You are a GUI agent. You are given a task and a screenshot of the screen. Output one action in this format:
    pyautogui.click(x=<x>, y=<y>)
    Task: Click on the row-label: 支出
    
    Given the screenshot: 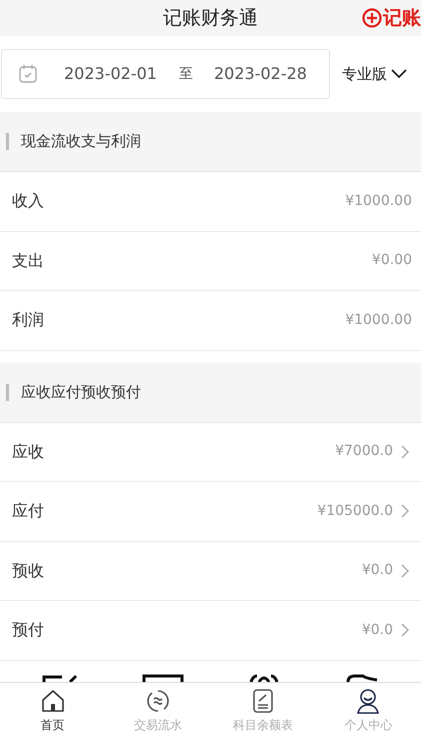 What is the action you would take?
    pyautogui.click(x=28, y=261)
    